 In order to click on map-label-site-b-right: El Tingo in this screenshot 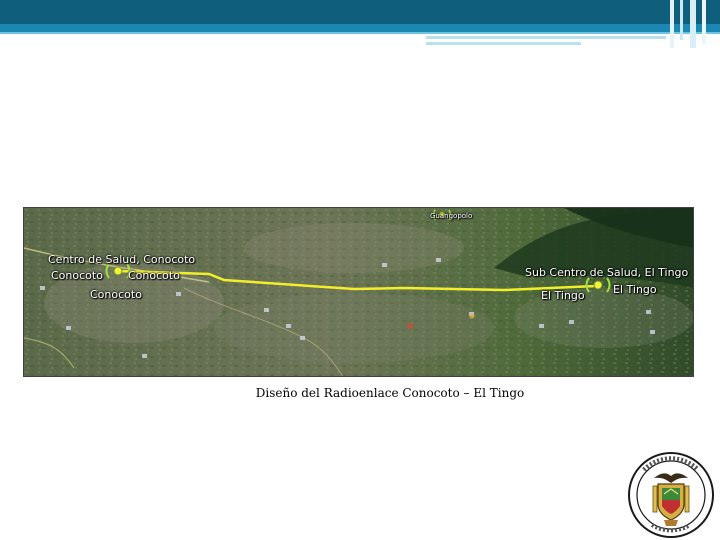, I will do `click(635, 289)`.